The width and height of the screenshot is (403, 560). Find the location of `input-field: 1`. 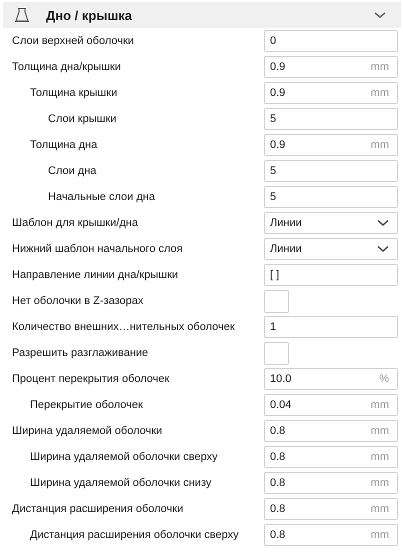

input-field: 1 is located at coordinates (331, 327).